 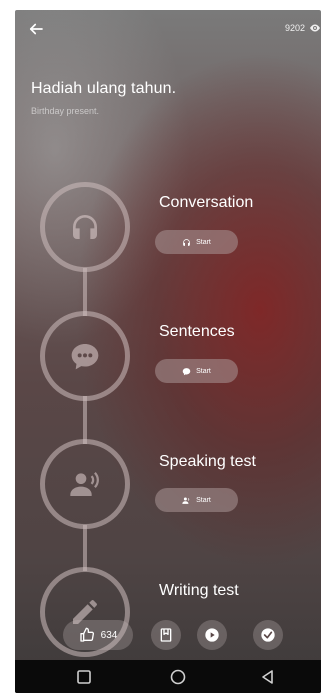 I want to click on thumbs-up-icon, so click(x=86, y=634).